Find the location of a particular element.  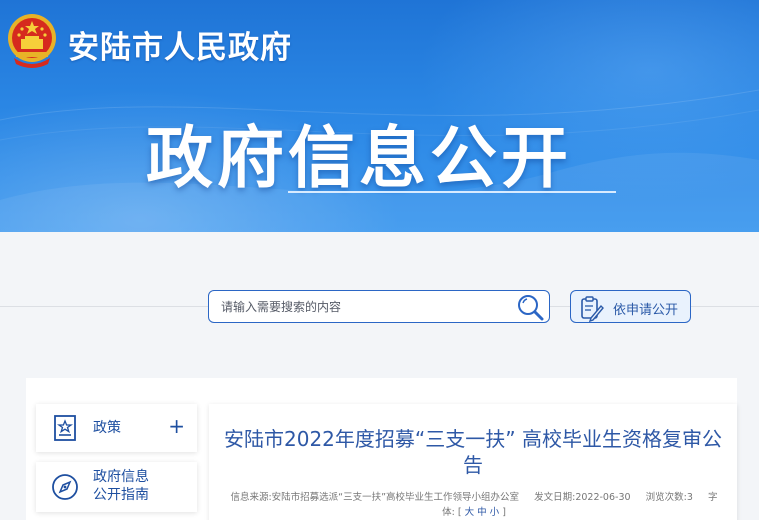

compass-icon is located at coordinates (65, 487).